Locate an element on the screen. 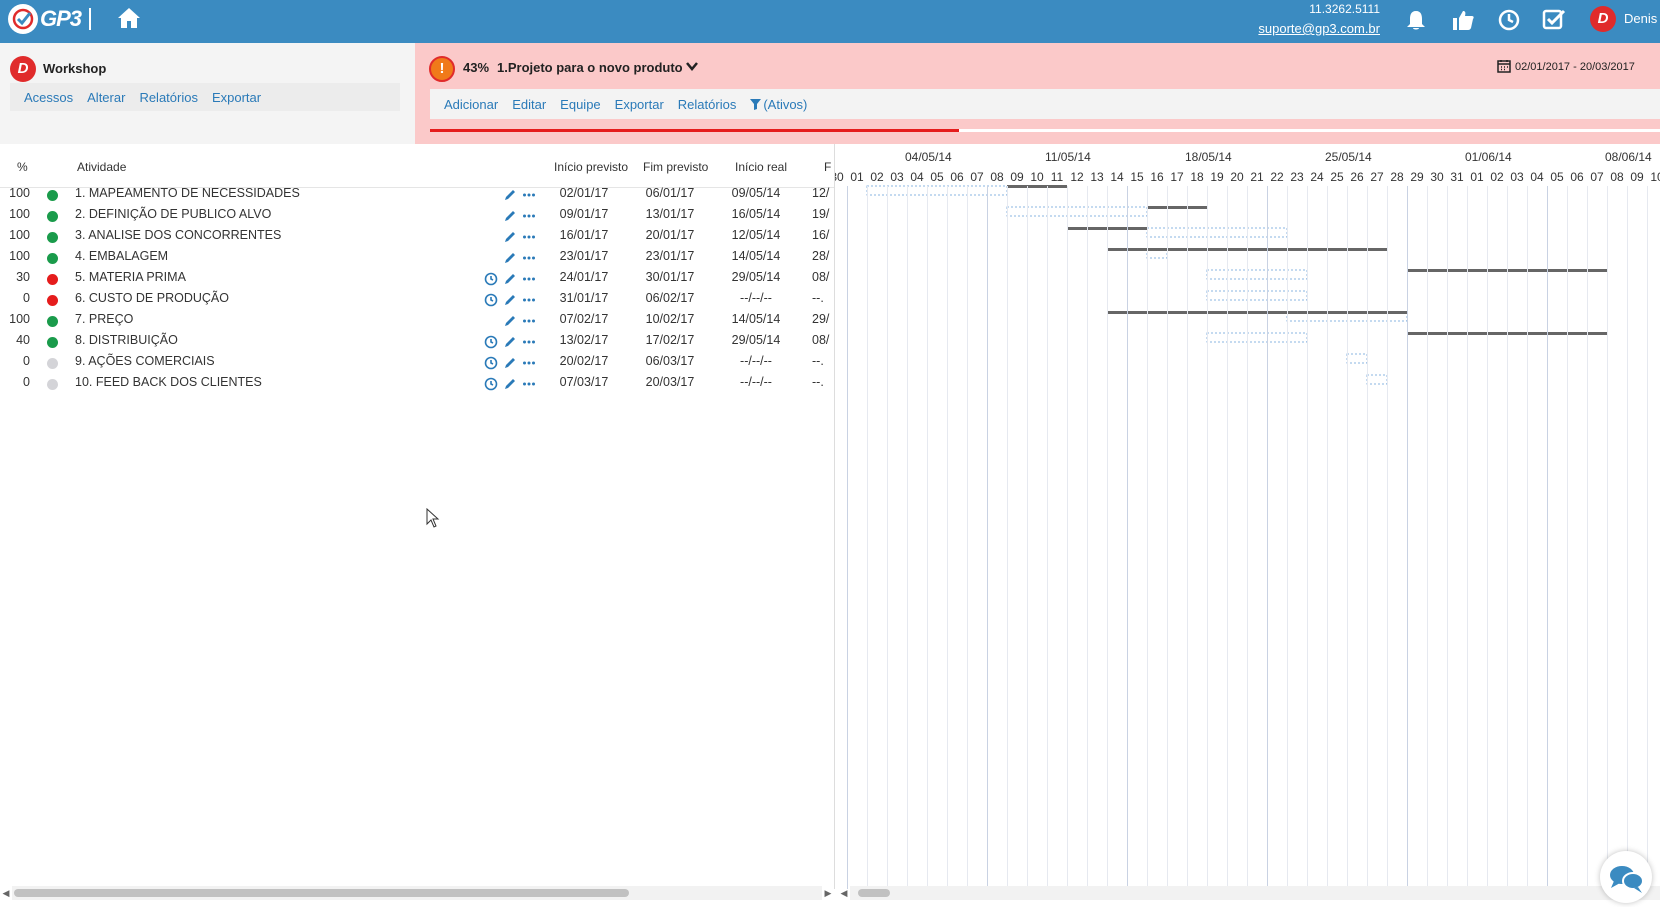 This screenshot has height=907, width=1660. end-real: 19/ is located at coordinates (821, 214).